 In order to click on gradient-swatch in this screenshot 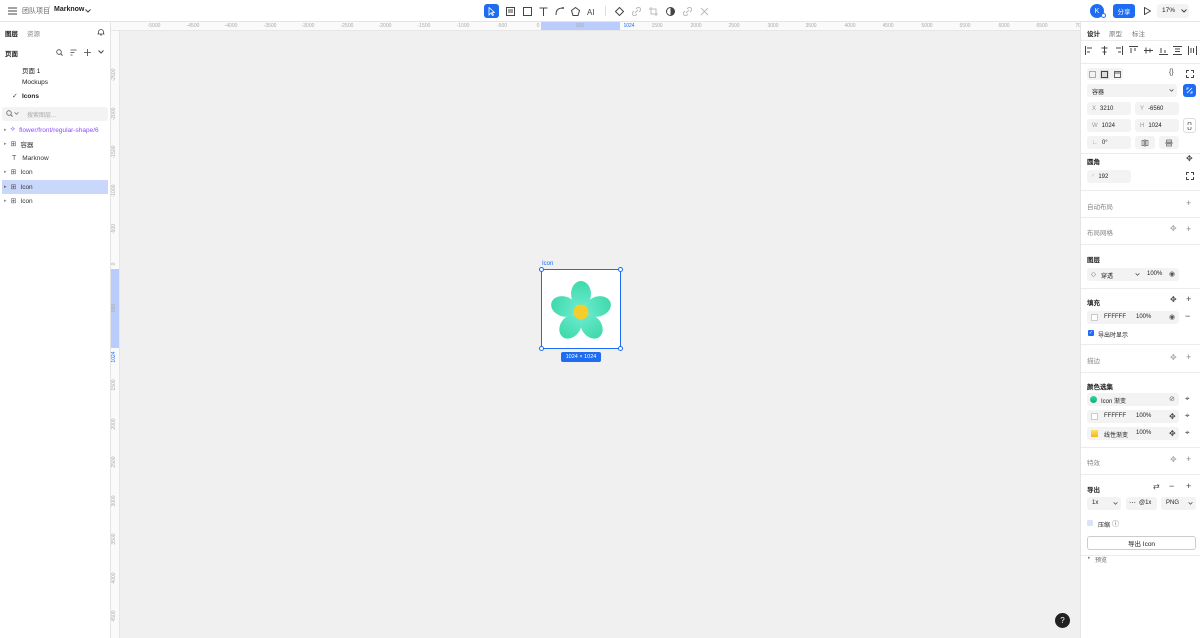, I will do `click(1093, 399)`.